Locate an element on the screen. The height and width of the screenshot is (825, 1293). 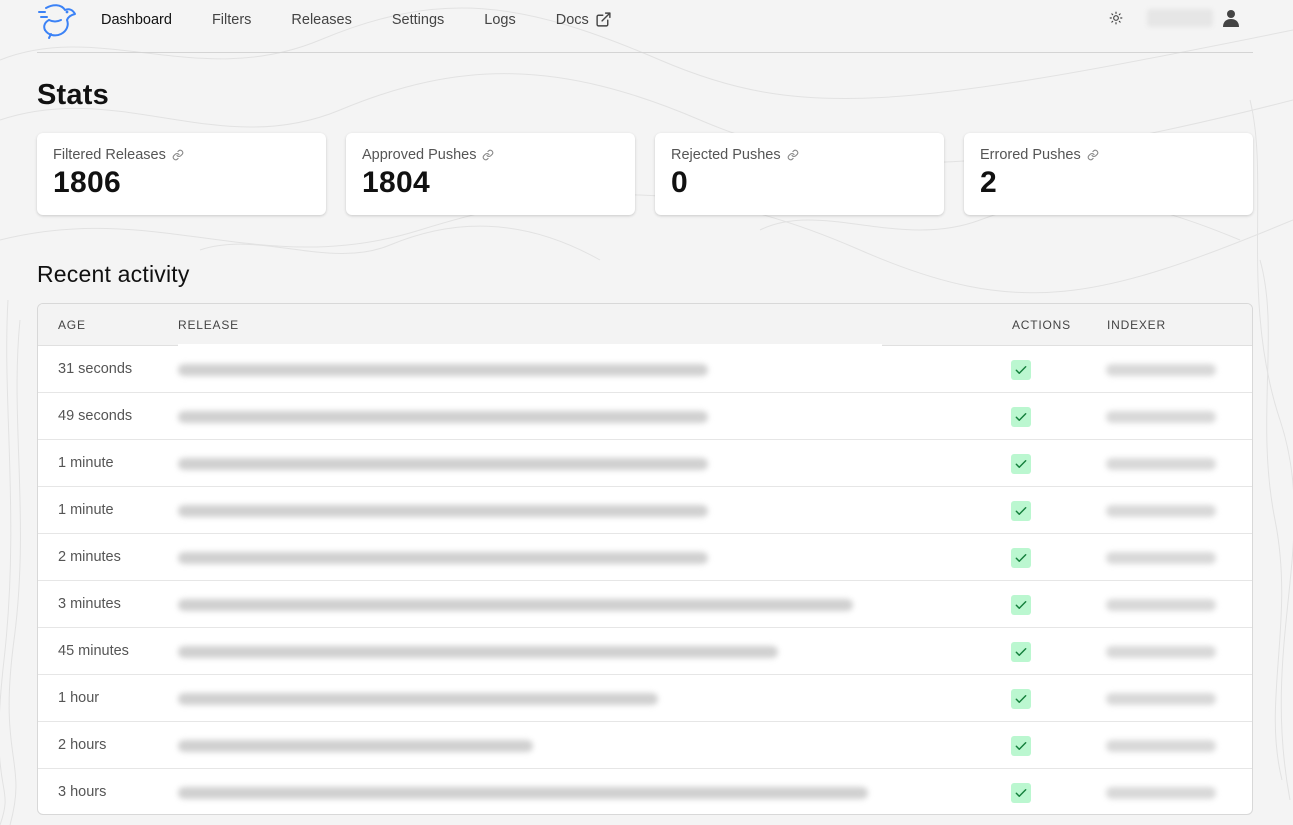
stat-label: Filtered Releases is located at coordinates (181, 155).